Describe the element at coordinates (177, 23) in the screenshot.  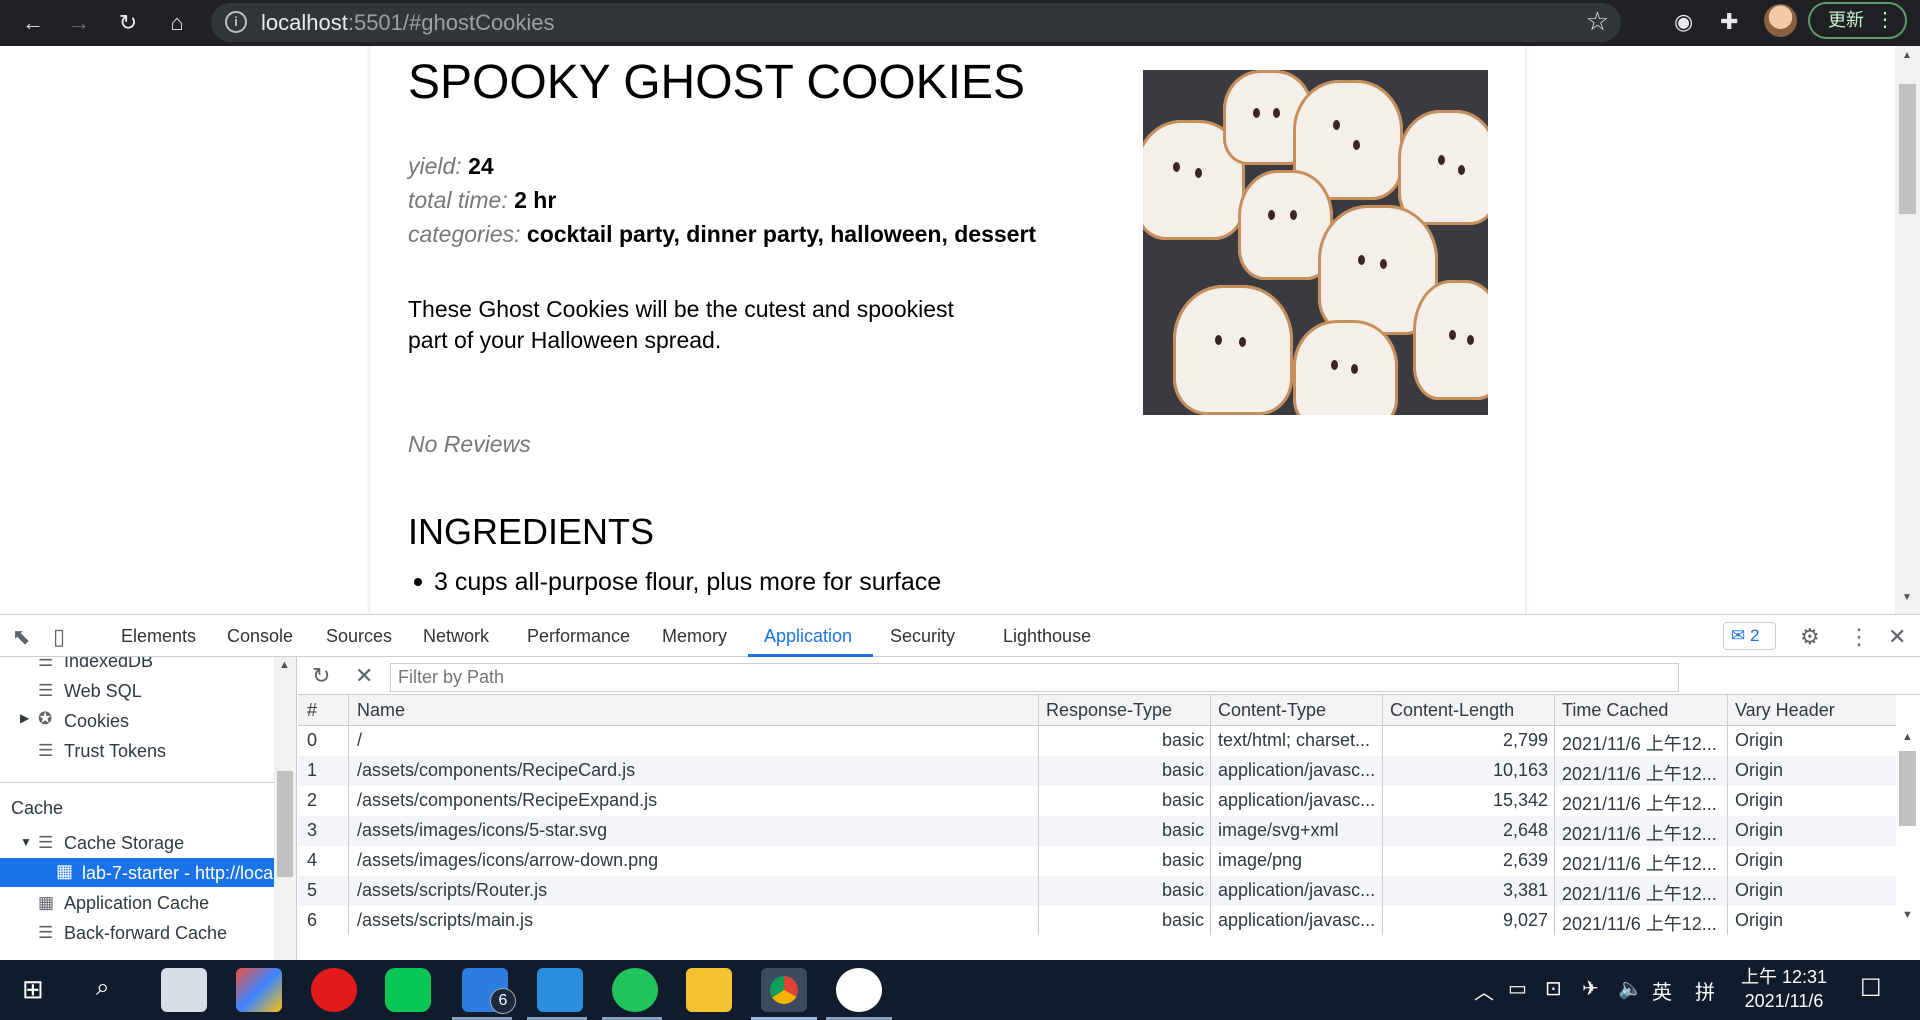
I see `home-icon: ⌂` at that location.